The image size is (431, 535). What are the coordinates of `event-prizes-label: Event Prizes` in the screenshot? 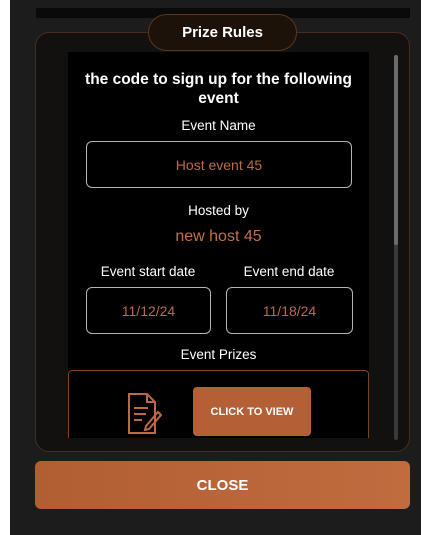 It's located at (218, 354).